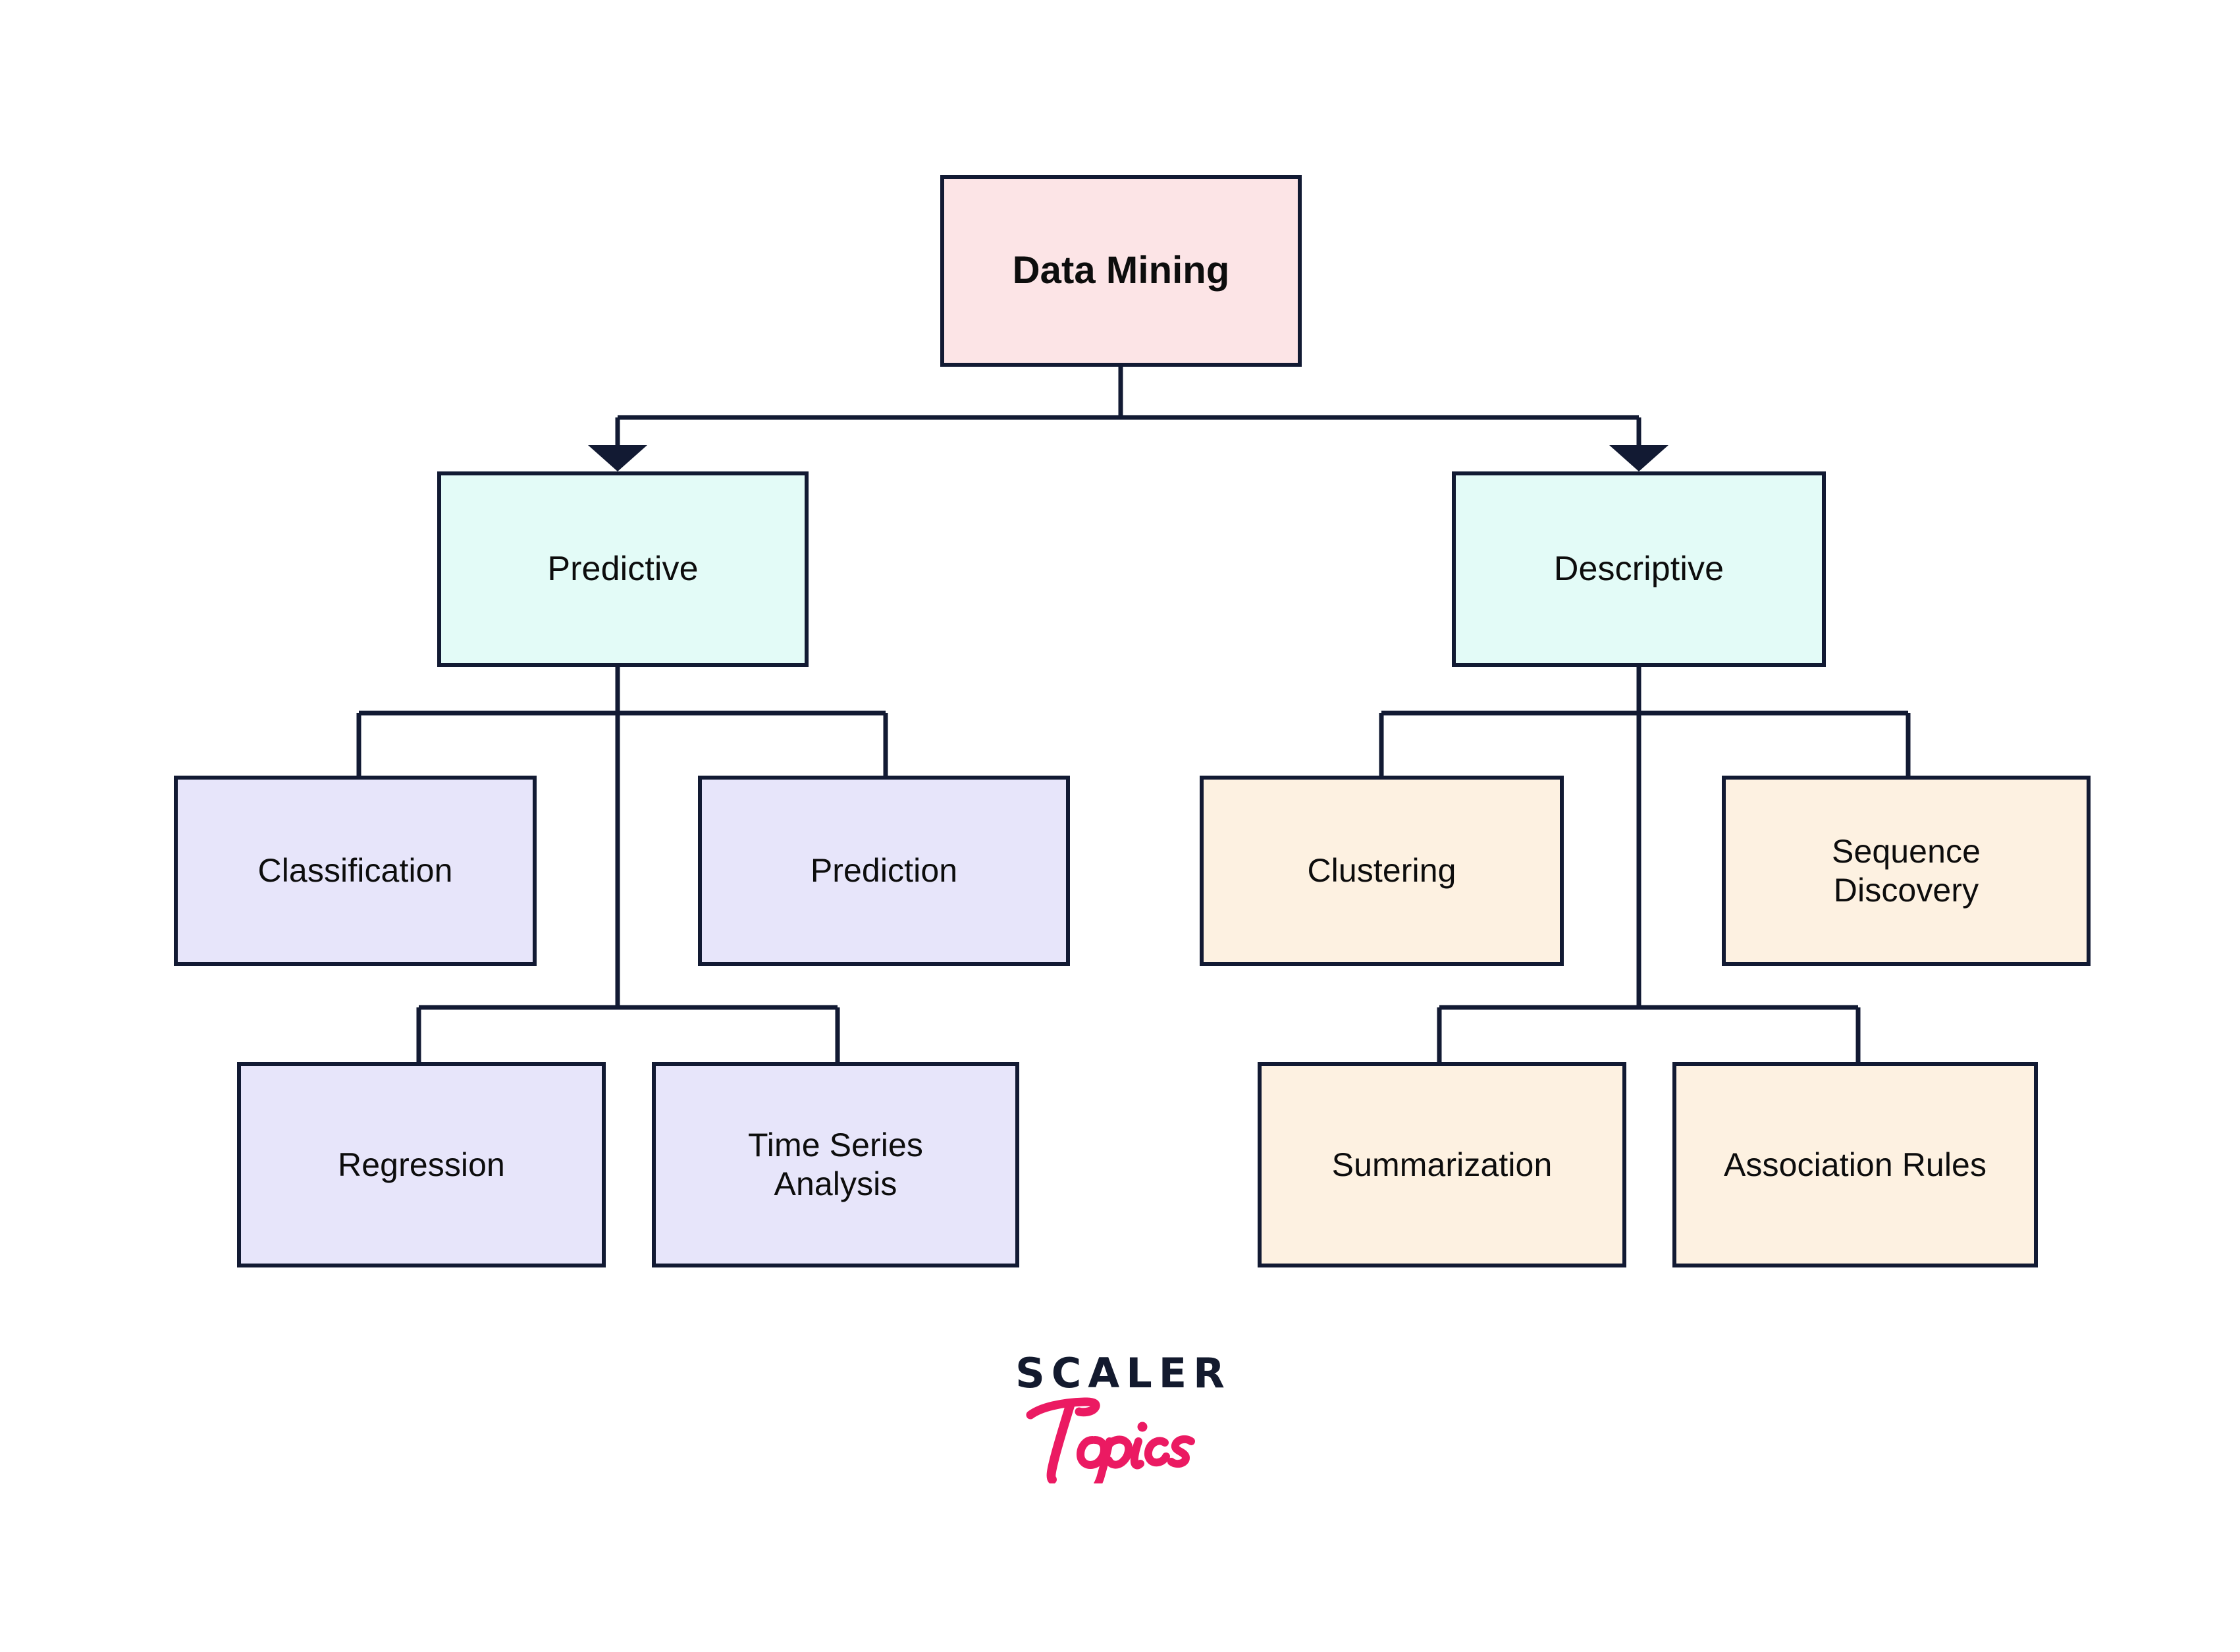 The image size is (2240, 1652). What do you see at coordinates (1639, 458) in the screenshot?
I see `arrowhead-descriptive-icon` at bounding box center [1639, 458].